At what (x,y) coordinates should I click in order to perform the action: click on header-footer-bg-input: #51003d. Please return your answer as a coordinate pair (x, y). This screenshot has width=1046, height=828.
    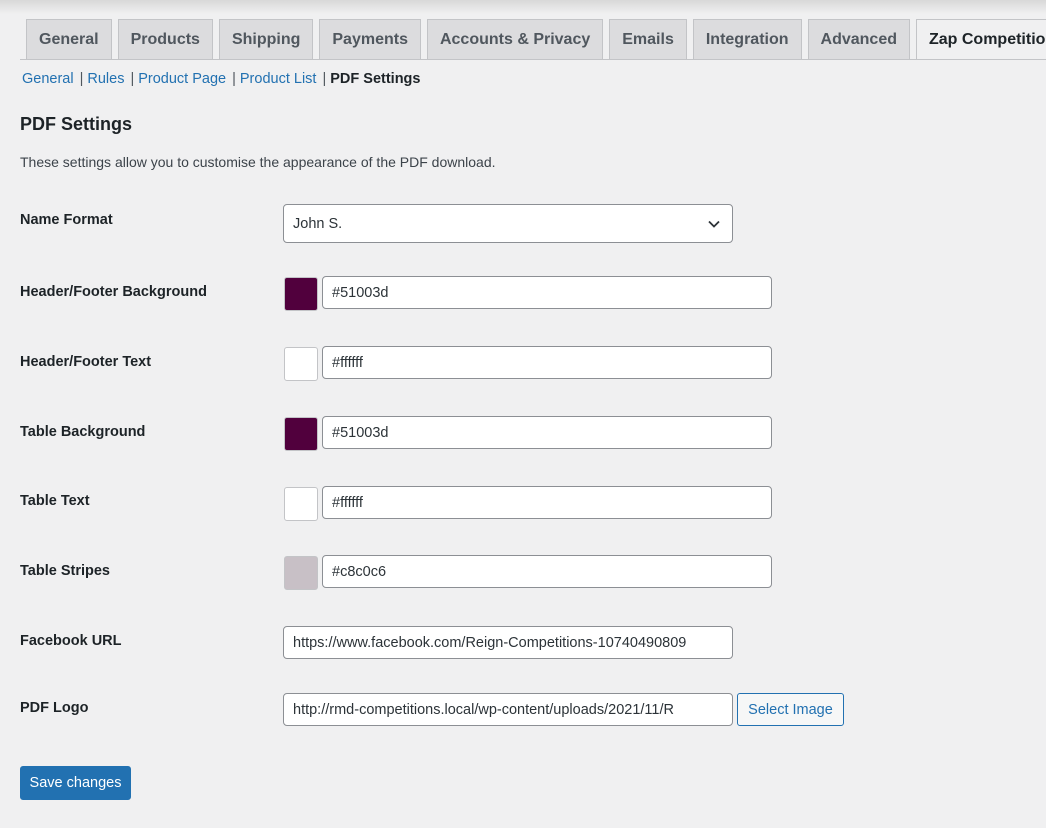
    Looking at the image, I should click on (547, 292).